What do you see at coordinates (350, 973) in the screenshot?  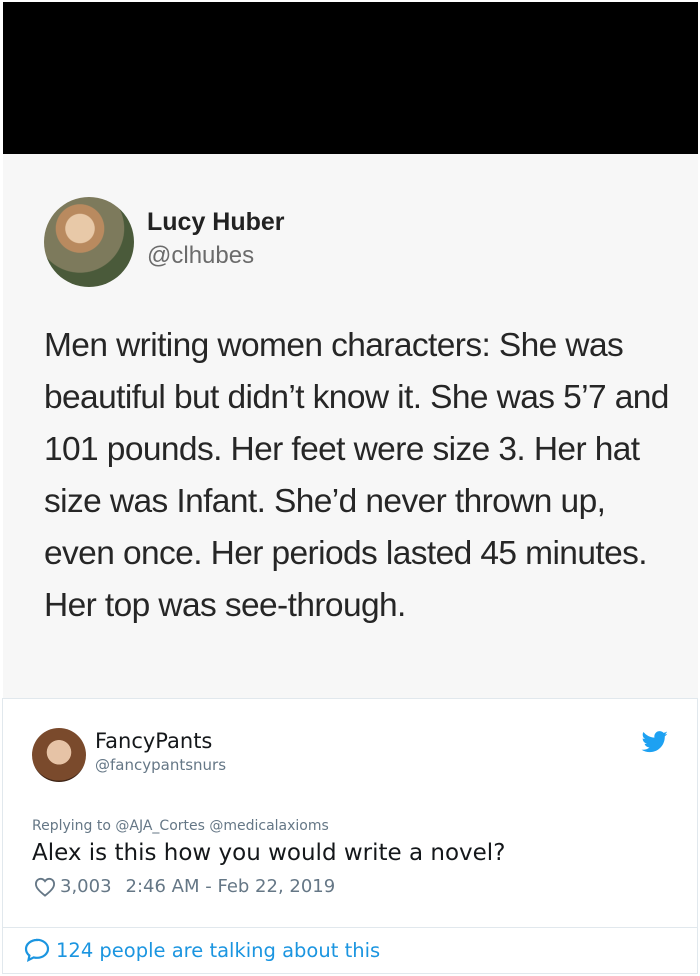 I see `card-border-bottom` at bounding box center [350, 973].